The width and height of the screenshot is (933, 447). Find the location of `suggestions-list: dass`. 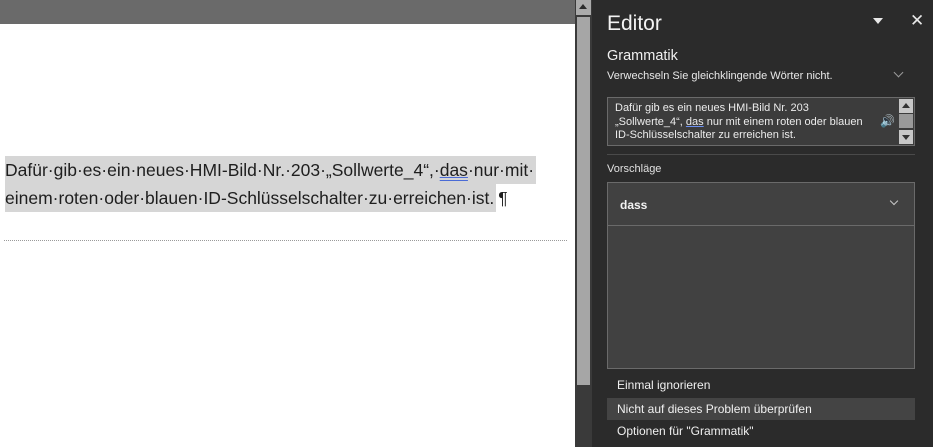

suggestions-list: dass is located at coordinates (761, 275).